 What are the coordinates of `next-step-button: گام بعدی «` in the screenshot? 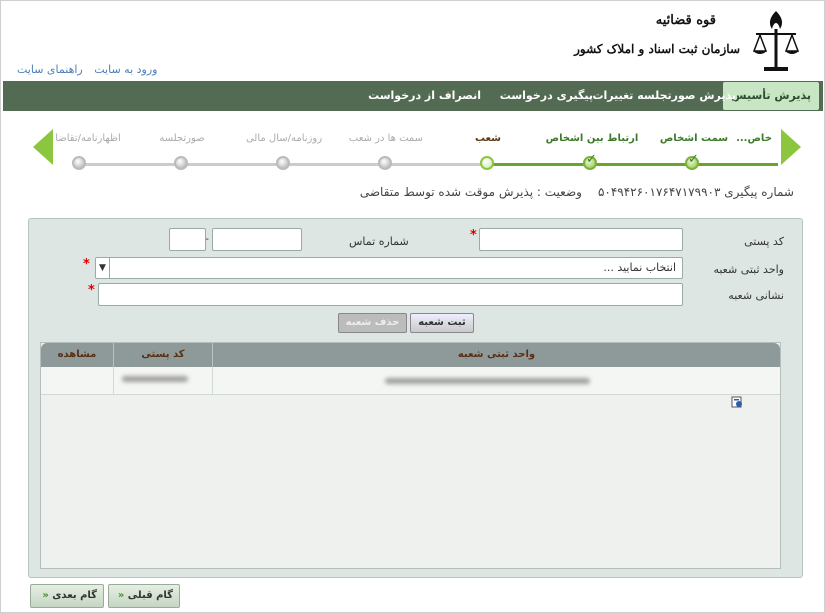 It's located at (67, 596).